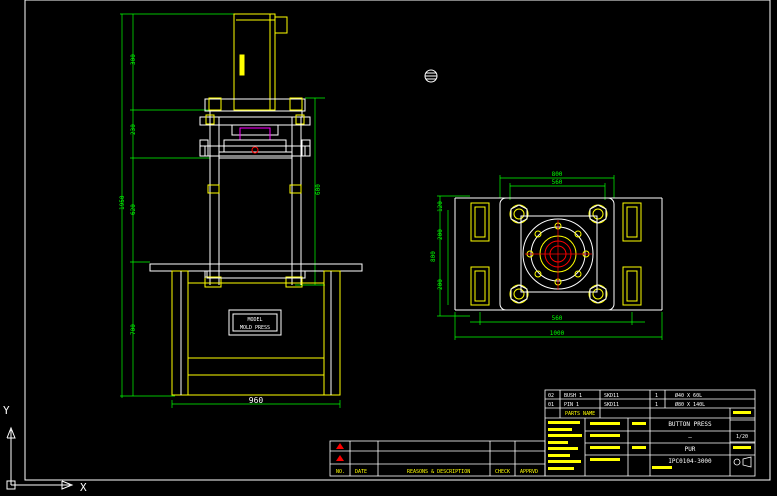  Describe the element at coordinates (431, 76) in the screenshot. I see `section-symbol` at that location.